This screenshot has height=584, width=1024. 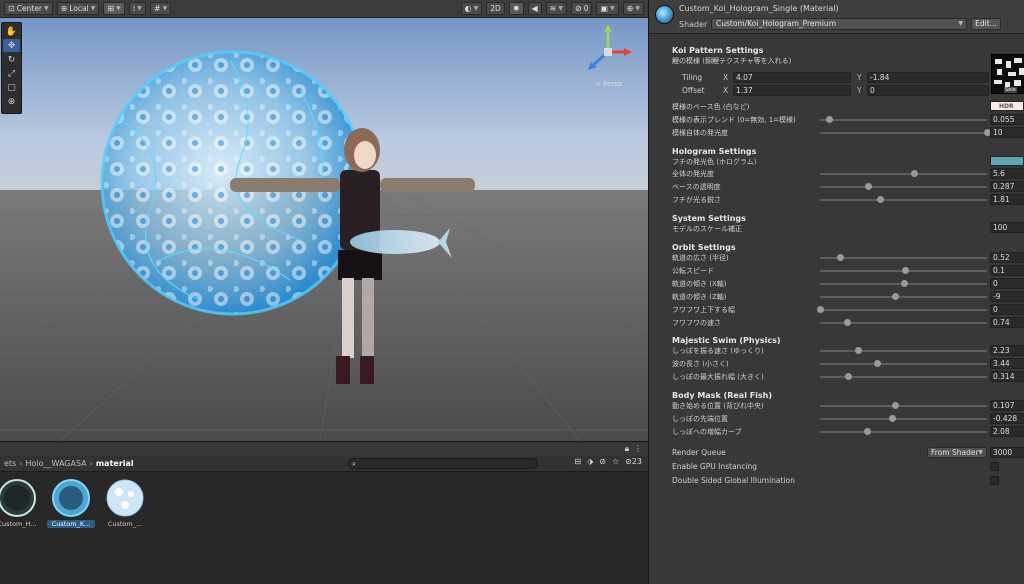 What do you see at coordinates (903, 199) in the screenshot?
I see `rim-slider` at bounding box center [903, 199].